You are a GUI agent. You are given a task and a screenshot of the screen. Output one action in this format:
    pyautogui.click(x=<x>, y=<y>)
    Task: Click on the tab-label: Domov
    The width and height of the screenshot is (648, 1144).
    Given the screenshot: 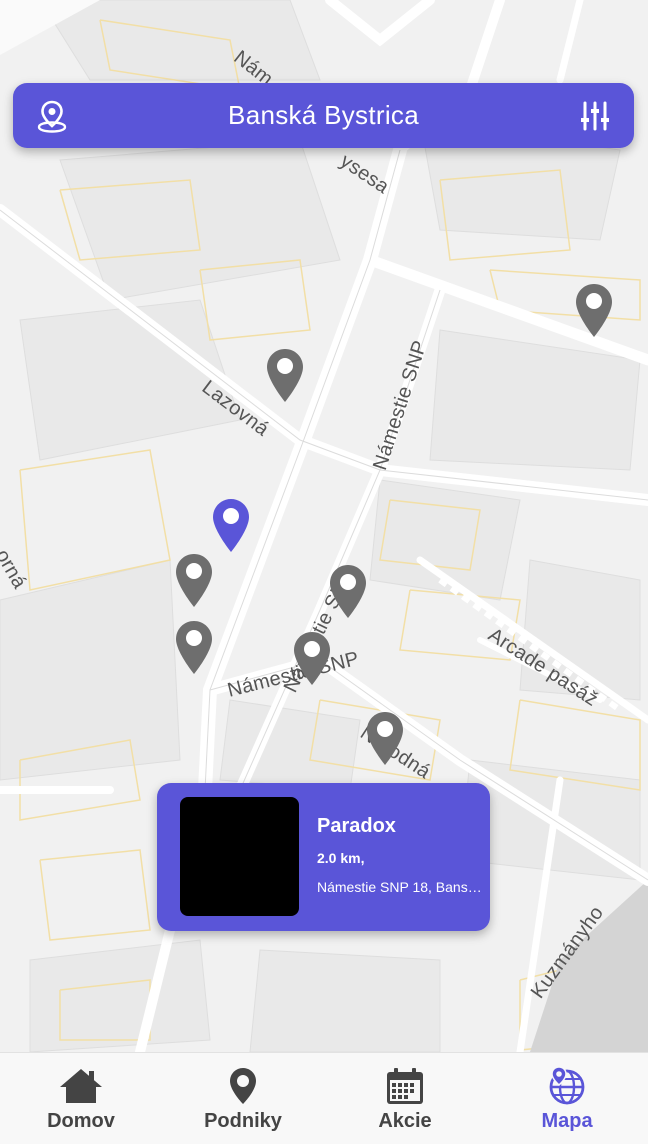 What is the action you would take?
    pyautogui.click(x=81, y=1121)
    